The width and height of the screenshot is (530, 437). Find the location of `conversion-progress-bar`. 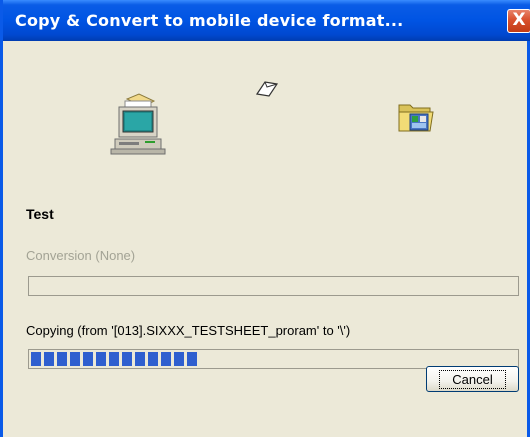

conversion-progress-bar is located at coordinates (273, 286).